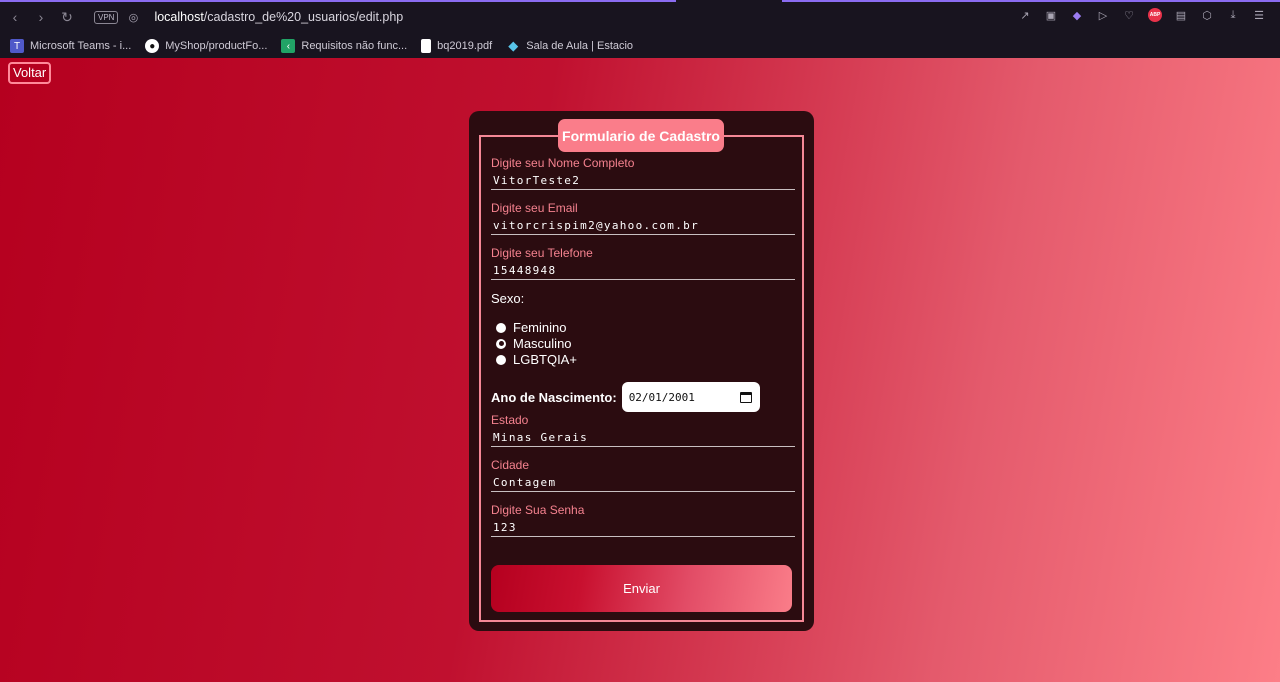  What do you see at coordinates (745, 397) in the screenshot?
I see `calendar-icon` at bounding box center [745, 397].